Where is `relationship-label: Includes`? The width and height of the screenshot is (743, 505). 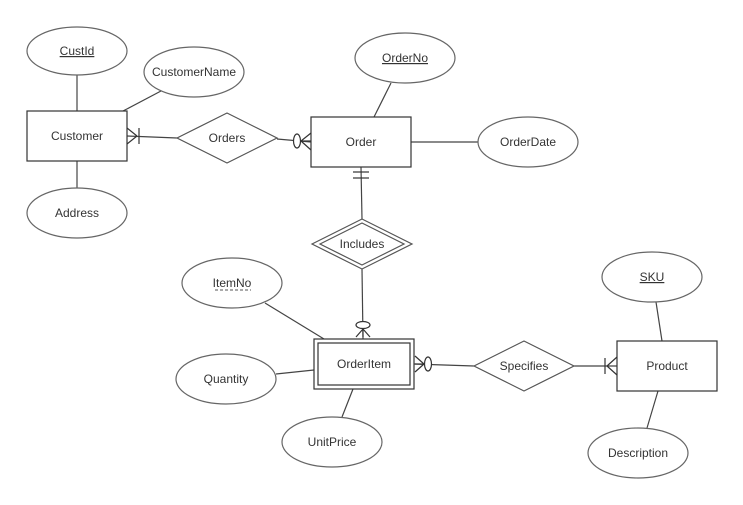 relationship-label: Includes is located at coordinates (362, 244).